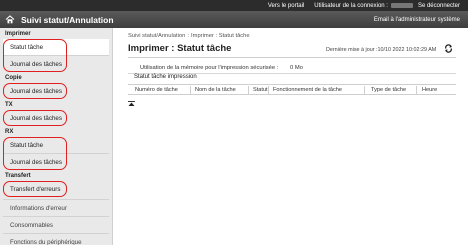  Describe the element at coordinates (18, 34) in the screenshot. I see `section-heading-imprimer: Imprimer` at that location.